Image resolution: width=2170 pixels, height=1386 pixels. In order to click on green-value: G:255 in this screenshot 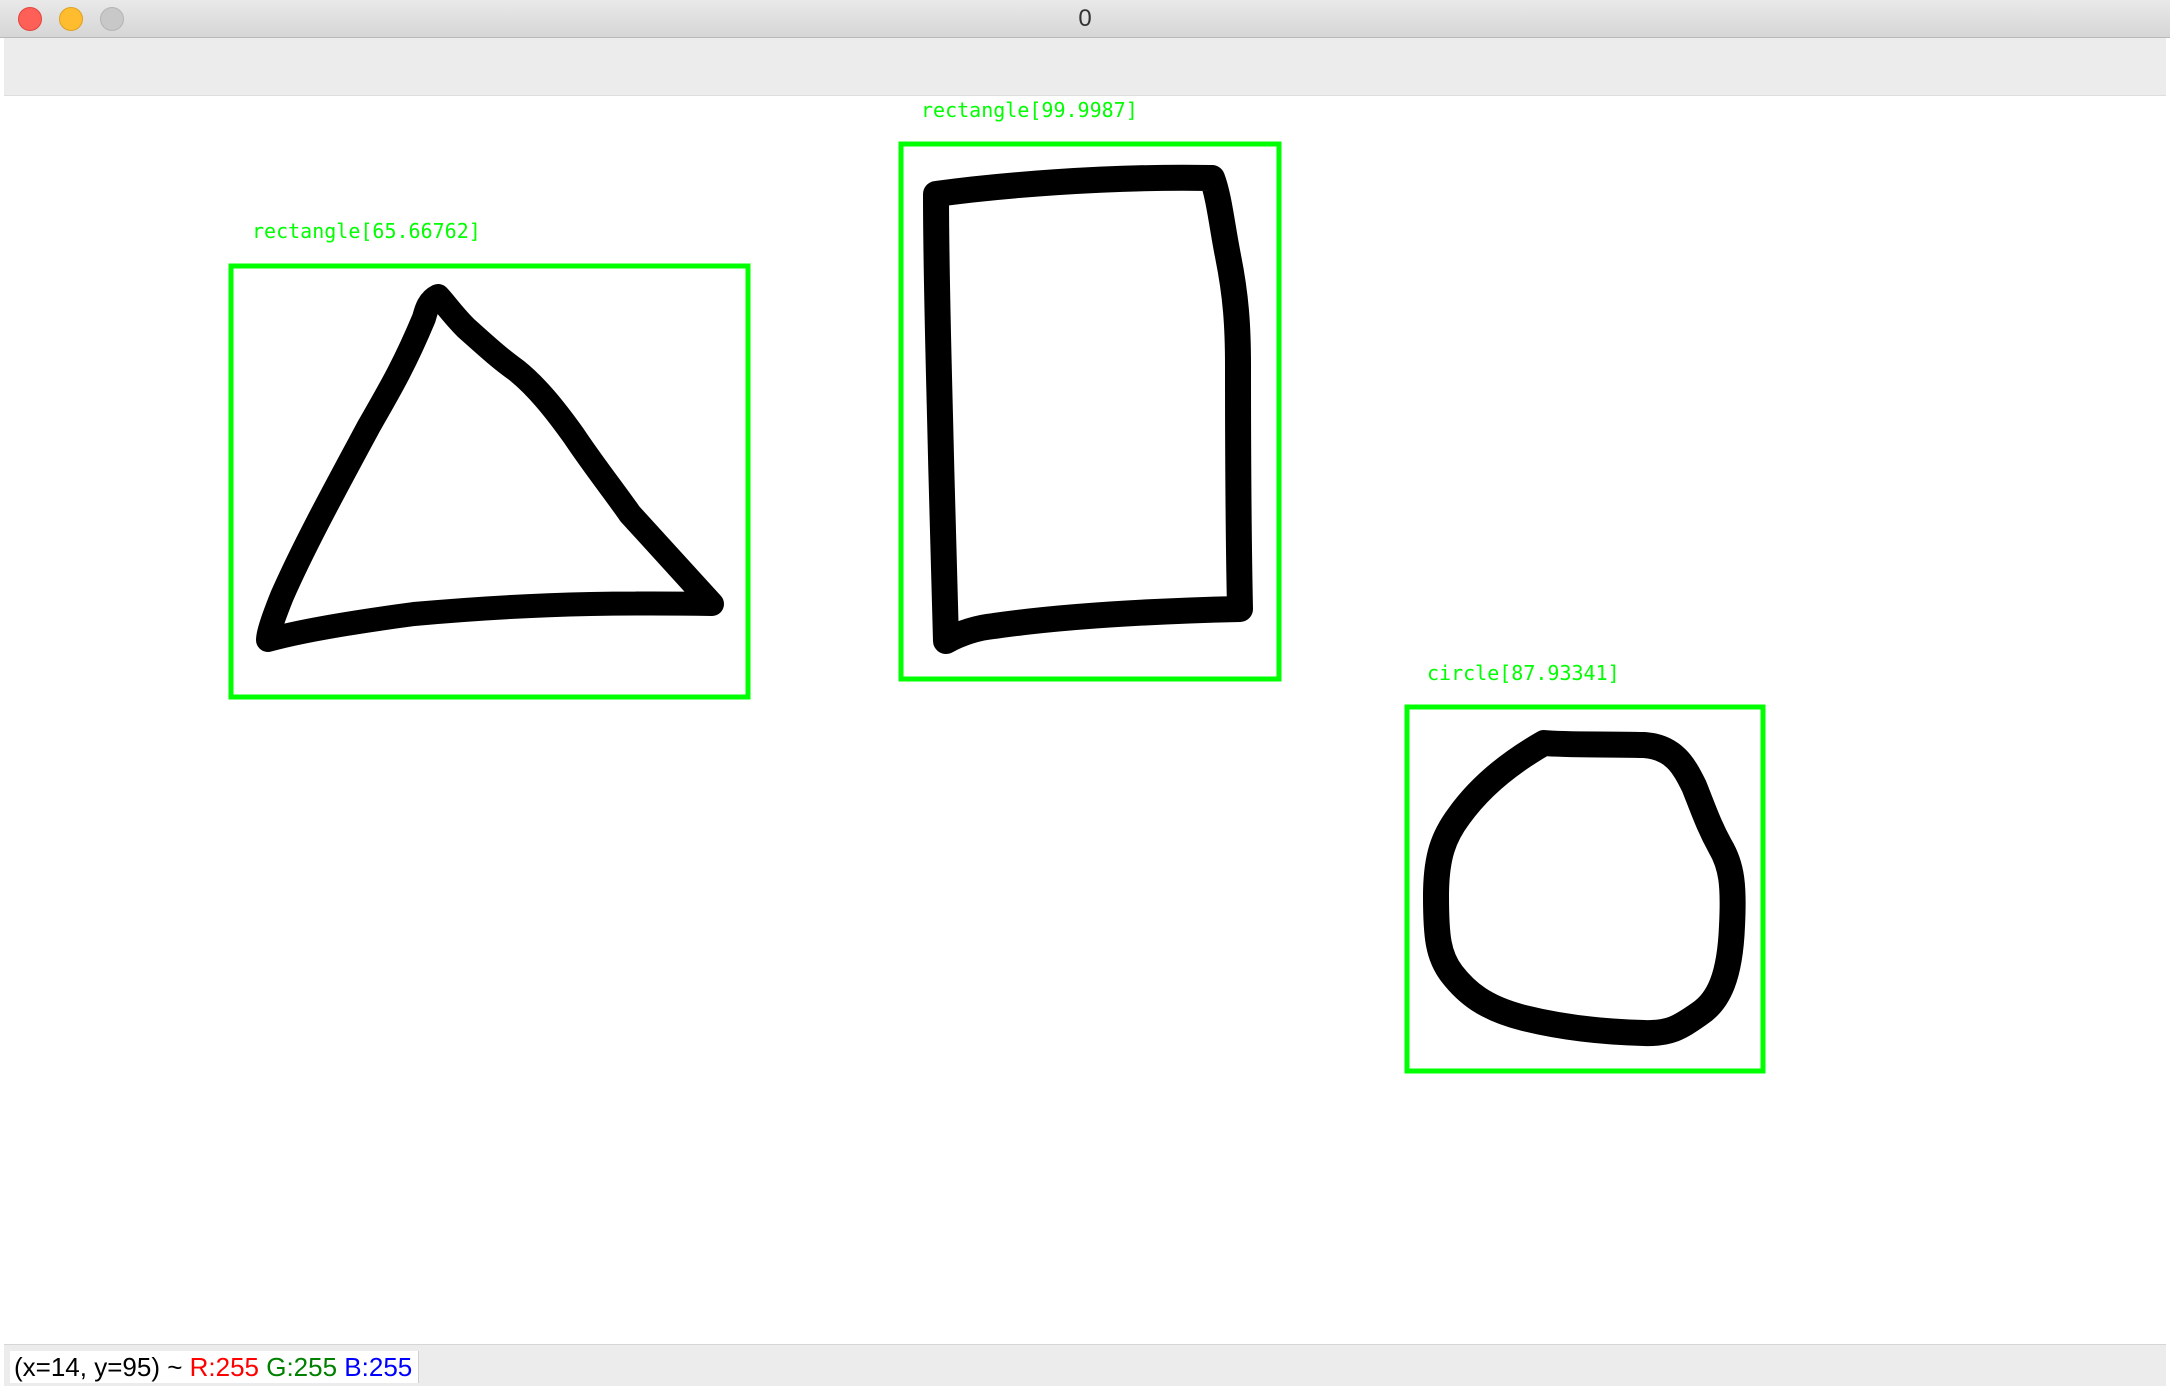, I will do `click(302, 1367)`.